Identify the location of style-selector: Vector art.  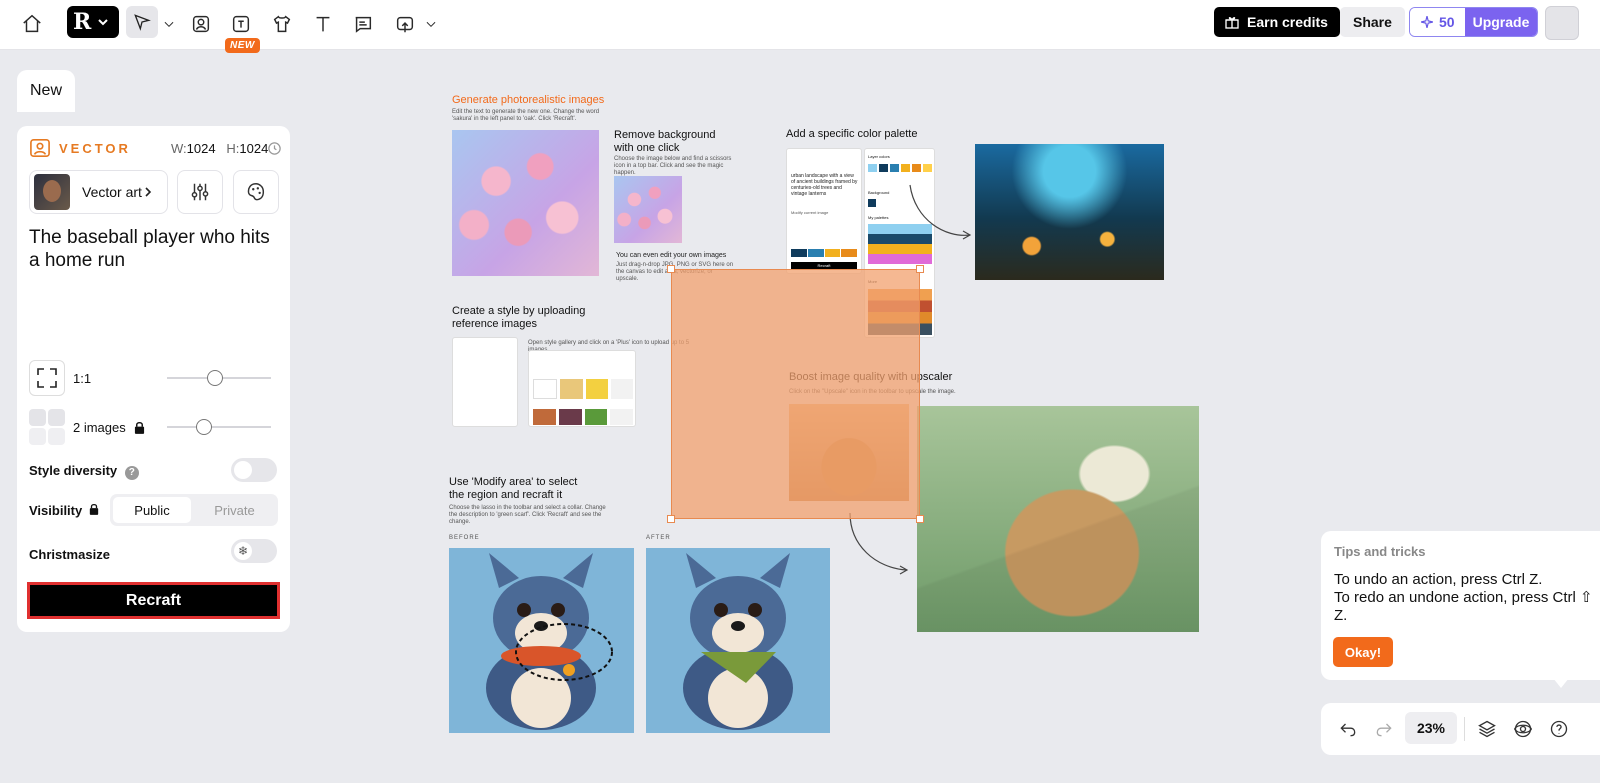
(98, 192).